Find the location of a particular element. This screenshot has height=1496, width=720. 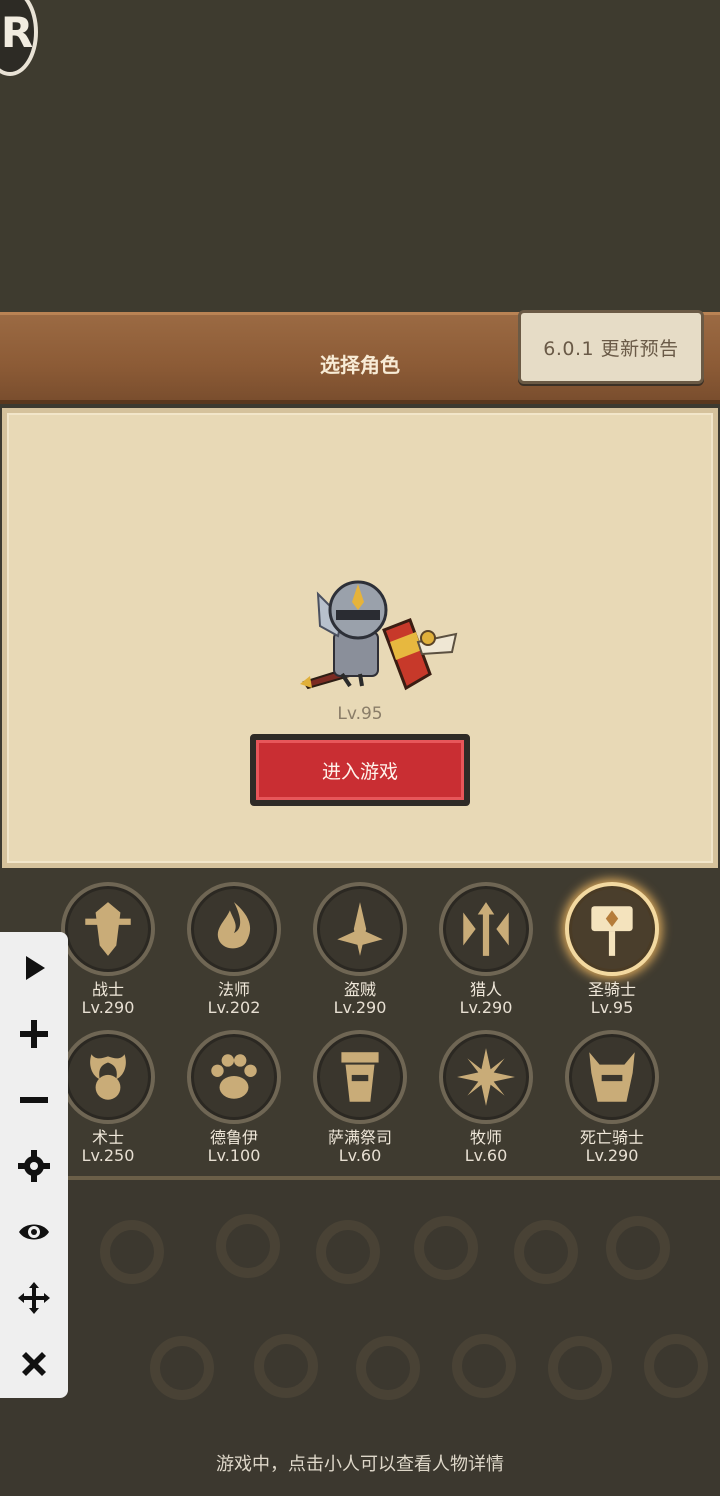

play-icon is located at coordinates (35, 968).